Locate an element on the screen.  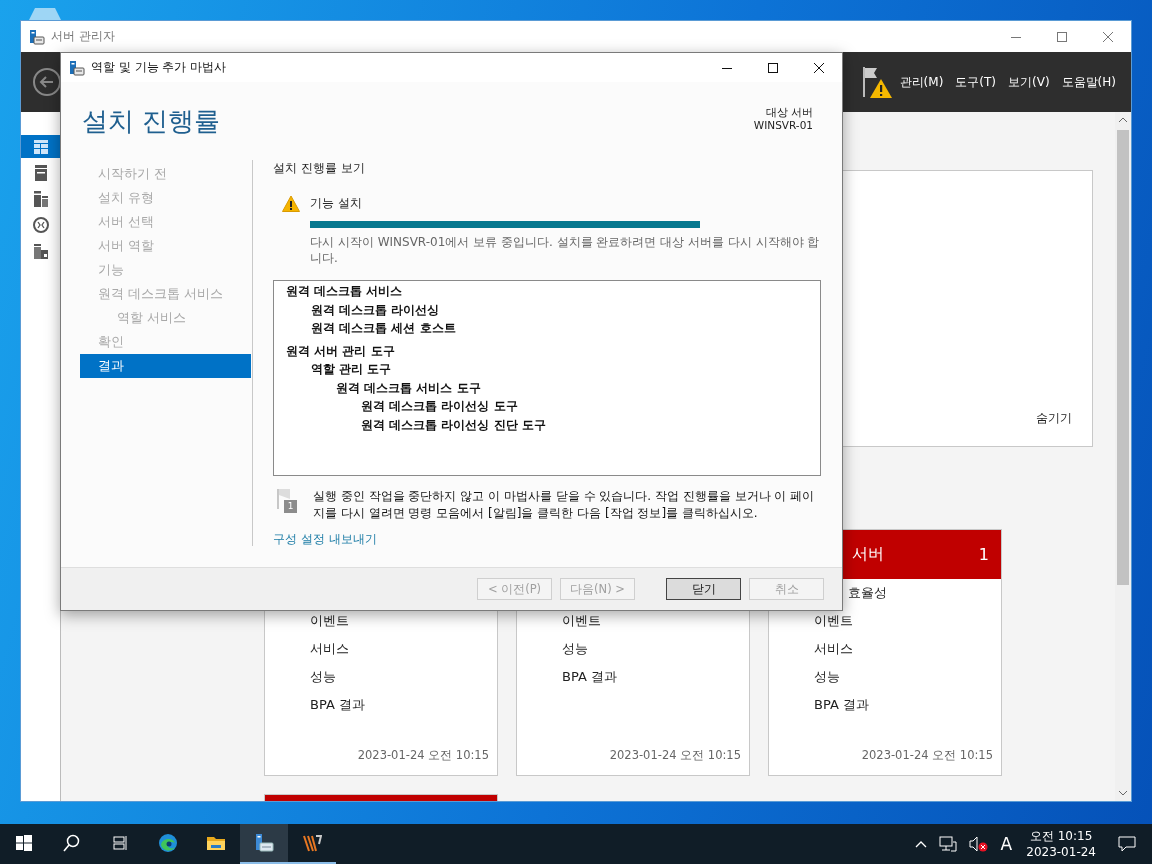
menu-item: 도구(T) is located at coordinates (976, 82).